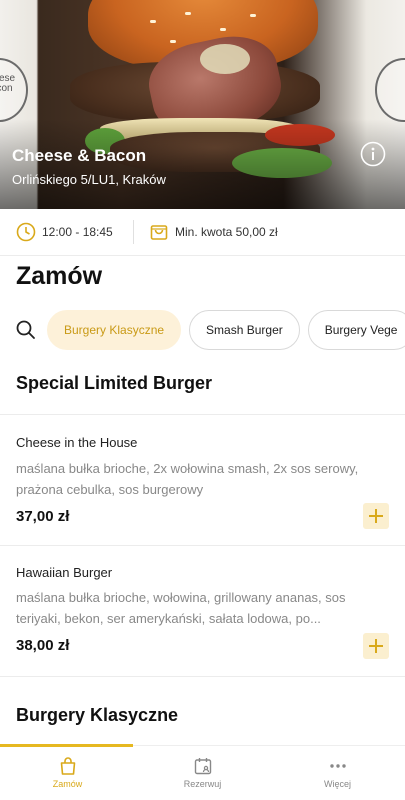  Describe the element at coordinates (114, 383) in the screenshot. I see `section-title: Special Limited Burger` at that location.